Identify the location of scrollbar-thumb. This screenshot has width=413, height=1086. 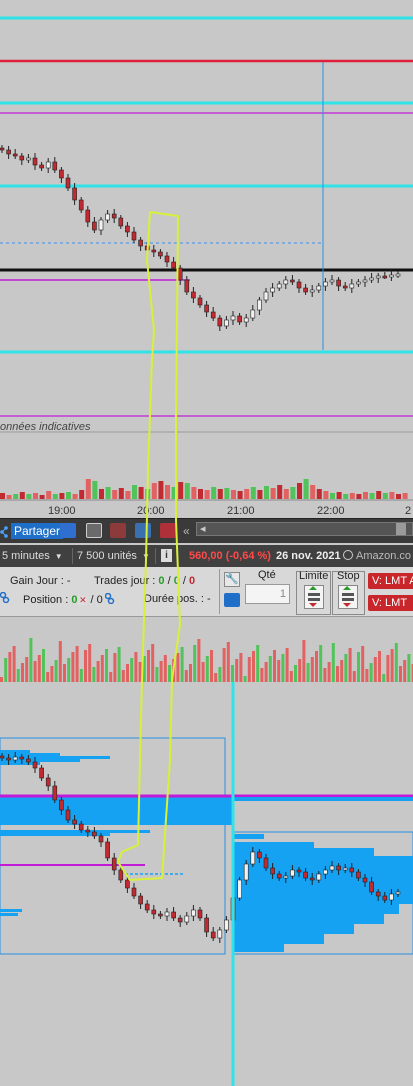
(401, 529).